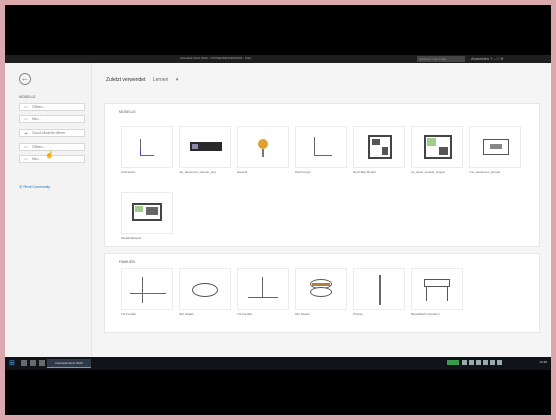 The image size is (556, 420). Describe the element at coordinates (49, 133) in the screenshot. I see `sidebar-item-label: Cloud-Modelle öffnen` at that location.